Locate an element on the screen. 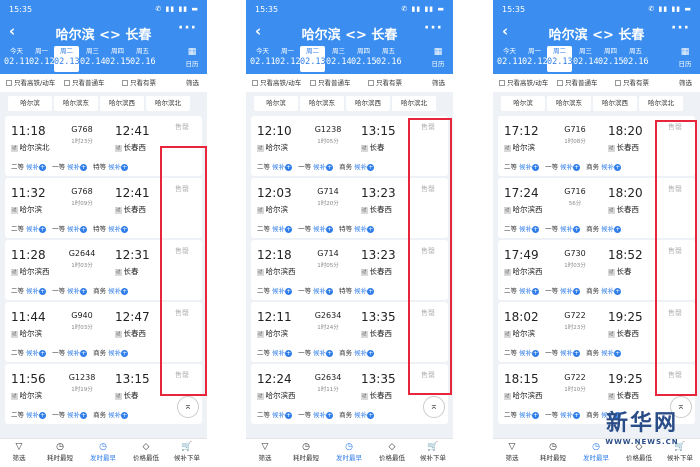 This screenshot has width=700, height=467. station-chip: 哈尔滨北 is located at coordinates (414, 103).